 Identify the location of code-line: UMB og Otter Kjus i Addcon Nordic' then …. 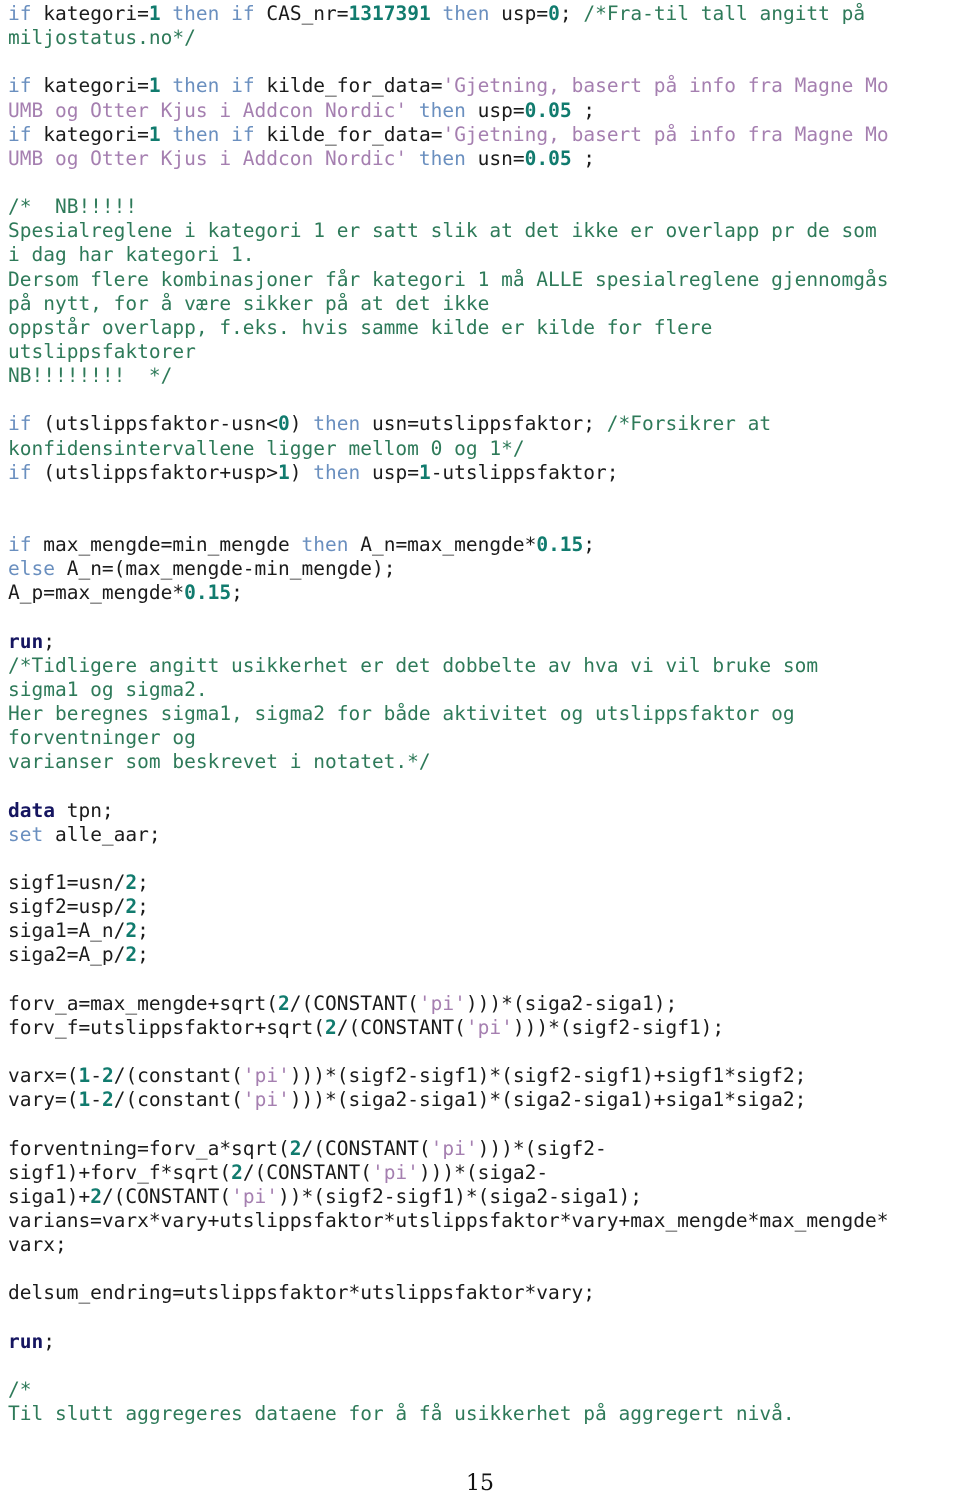
(481, 111).